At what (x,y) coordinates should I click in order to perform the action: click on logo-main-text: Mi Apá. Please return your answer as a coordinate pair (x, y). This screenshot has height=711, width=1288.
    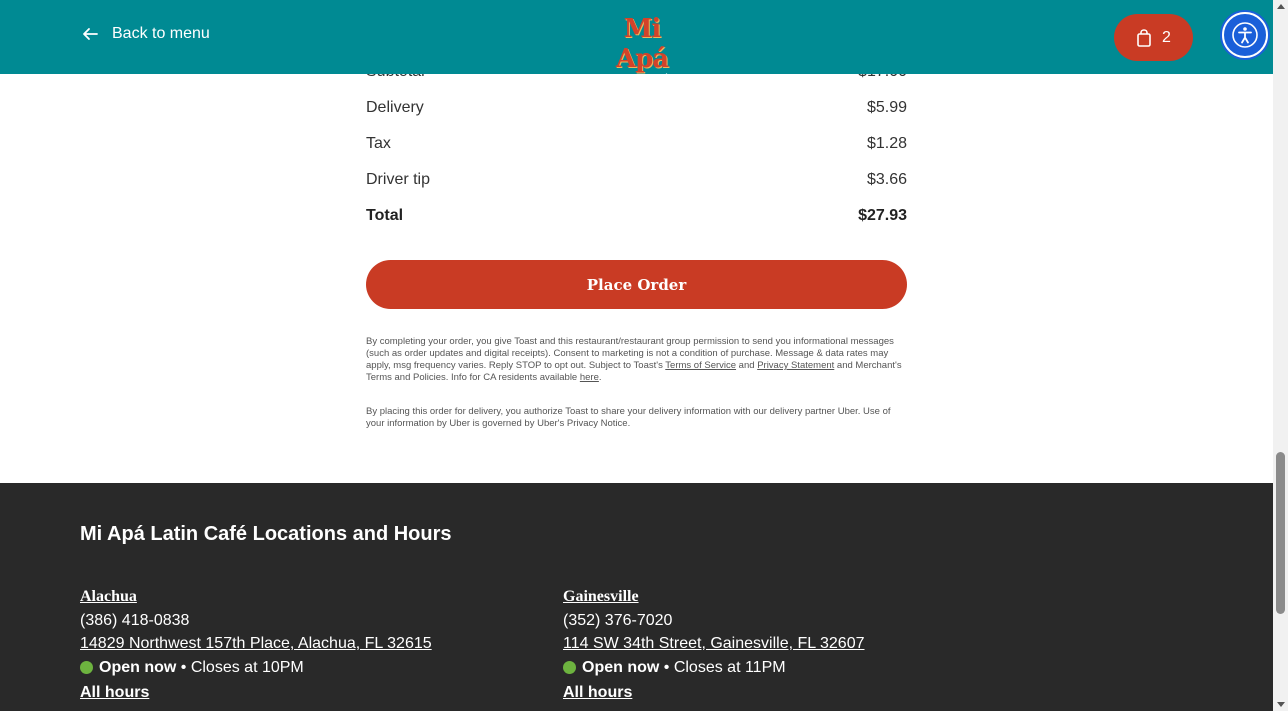
    Looking at the image, I should click on (642, 44).